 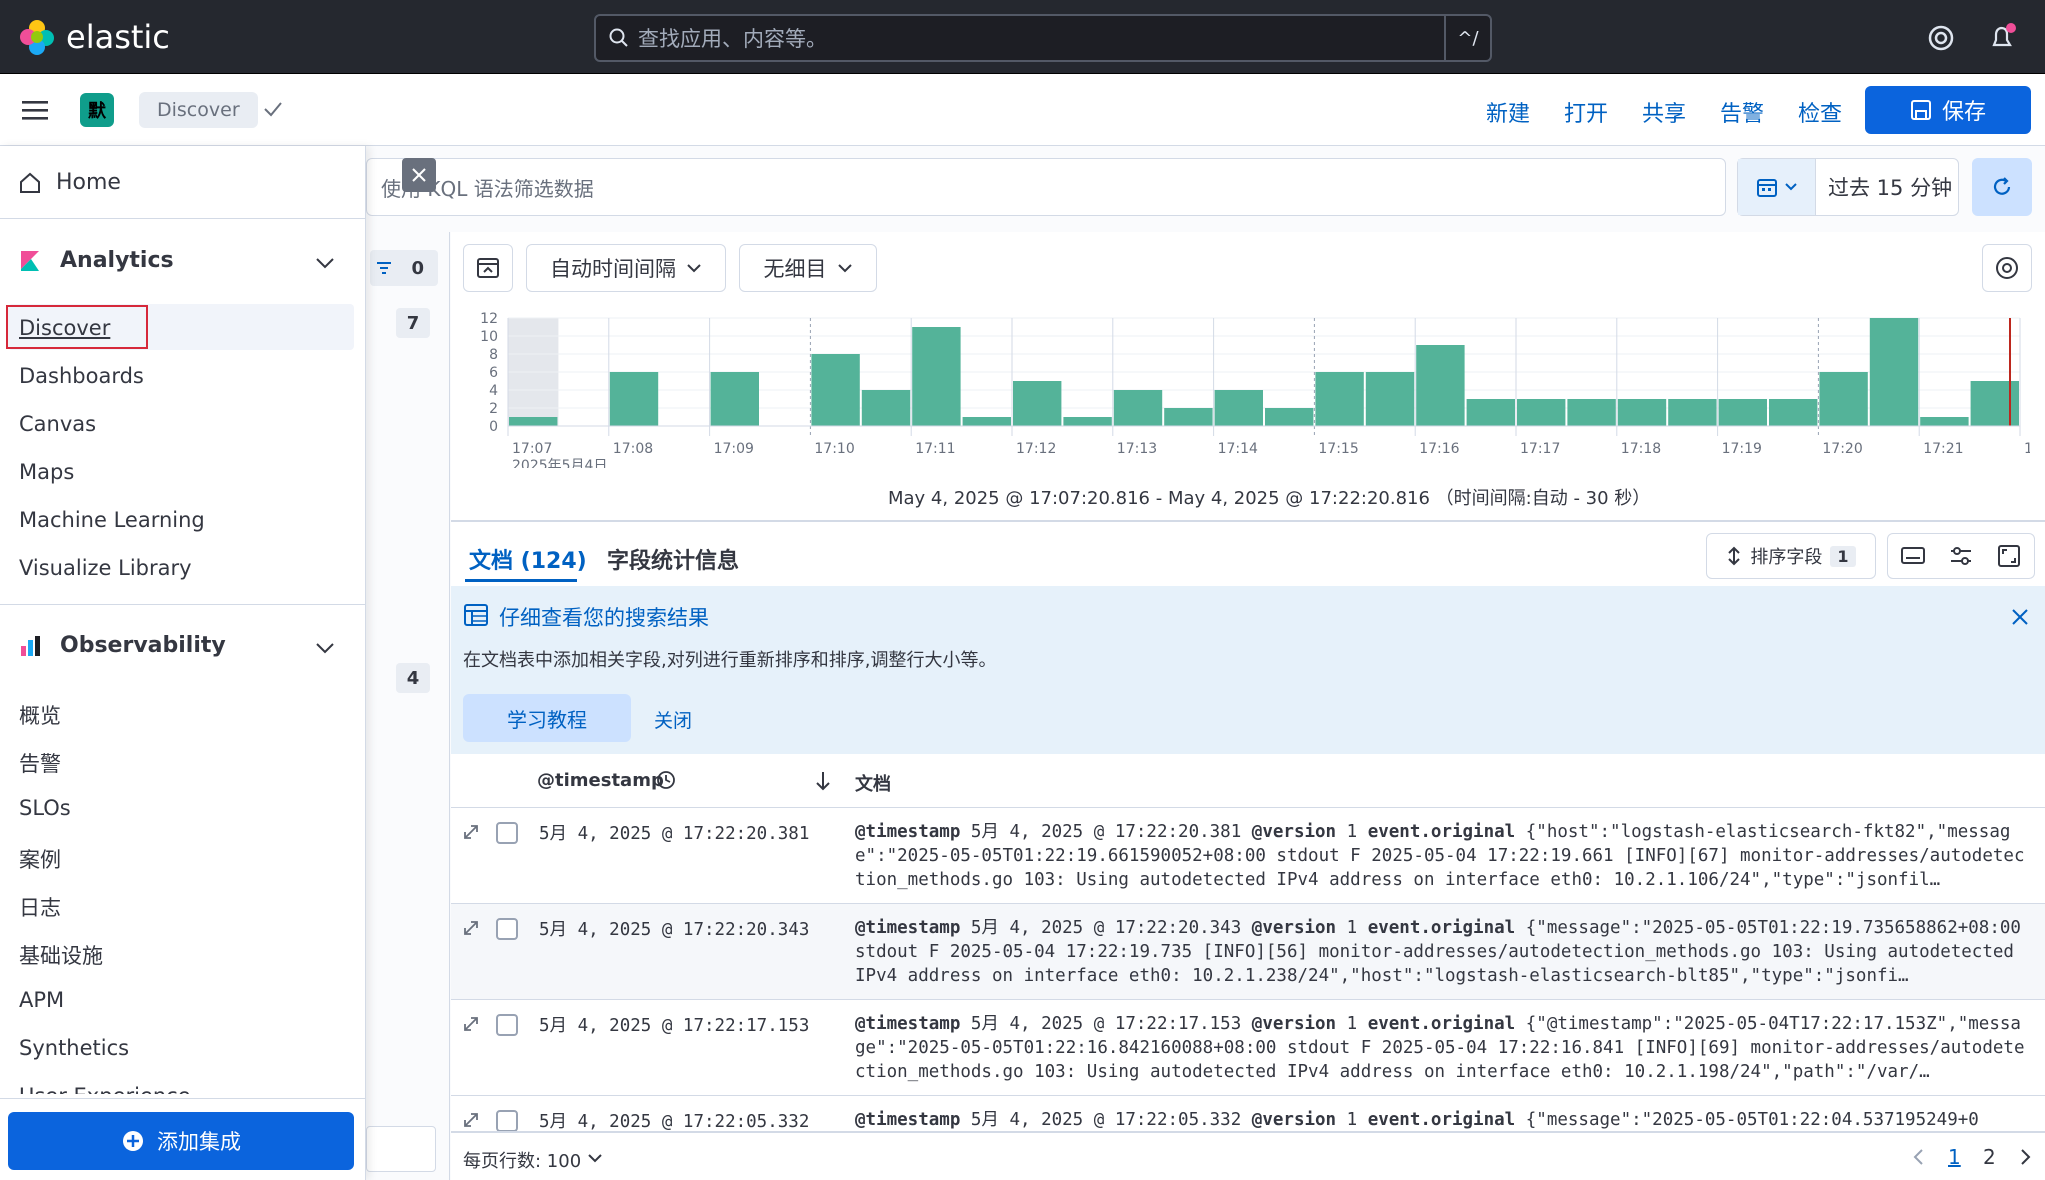 I want to click on nav-item-infrastructure: 基础设施, so click(x=61, y=955).